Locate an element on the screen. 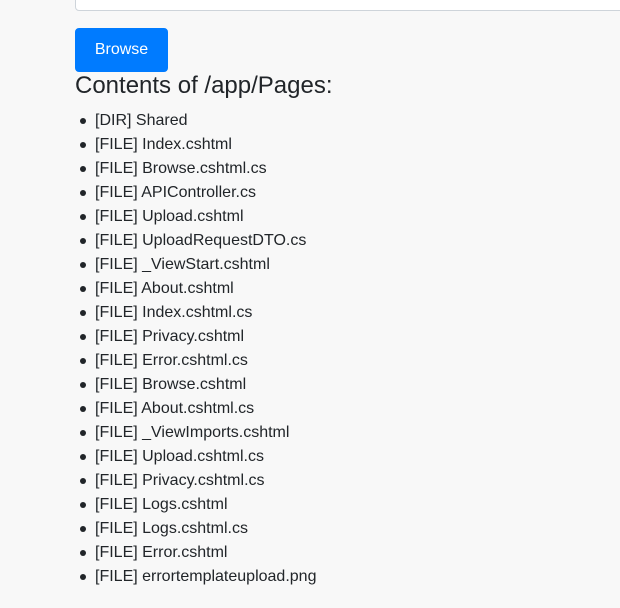 The height and width of the screenshot is (608, 620). entry-label: [DIR] Shared is located at coordinates (141, 120).